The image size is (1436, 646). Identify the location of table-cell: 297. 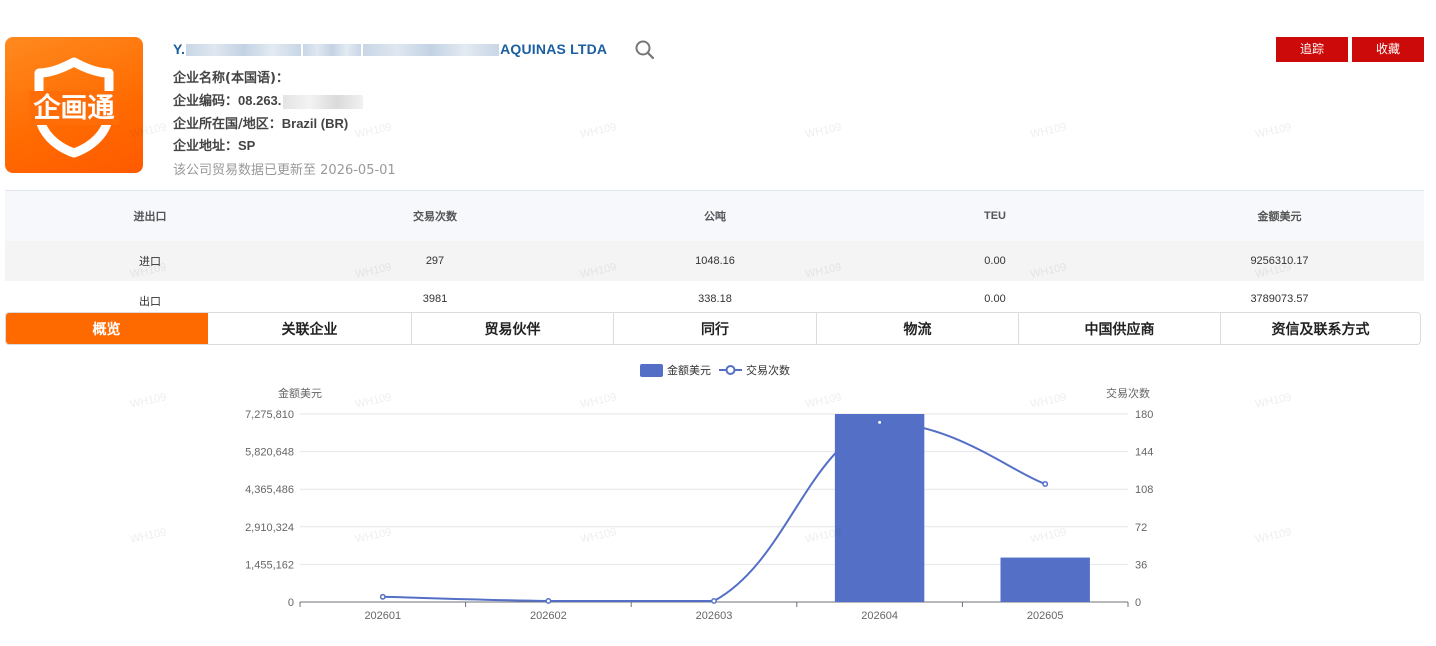
(435, 261).